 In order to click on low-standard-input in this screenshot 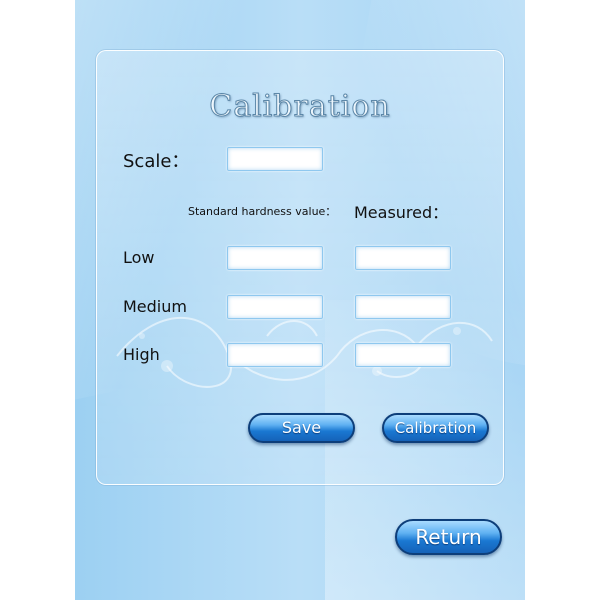, I will do `click(275, 258)`.